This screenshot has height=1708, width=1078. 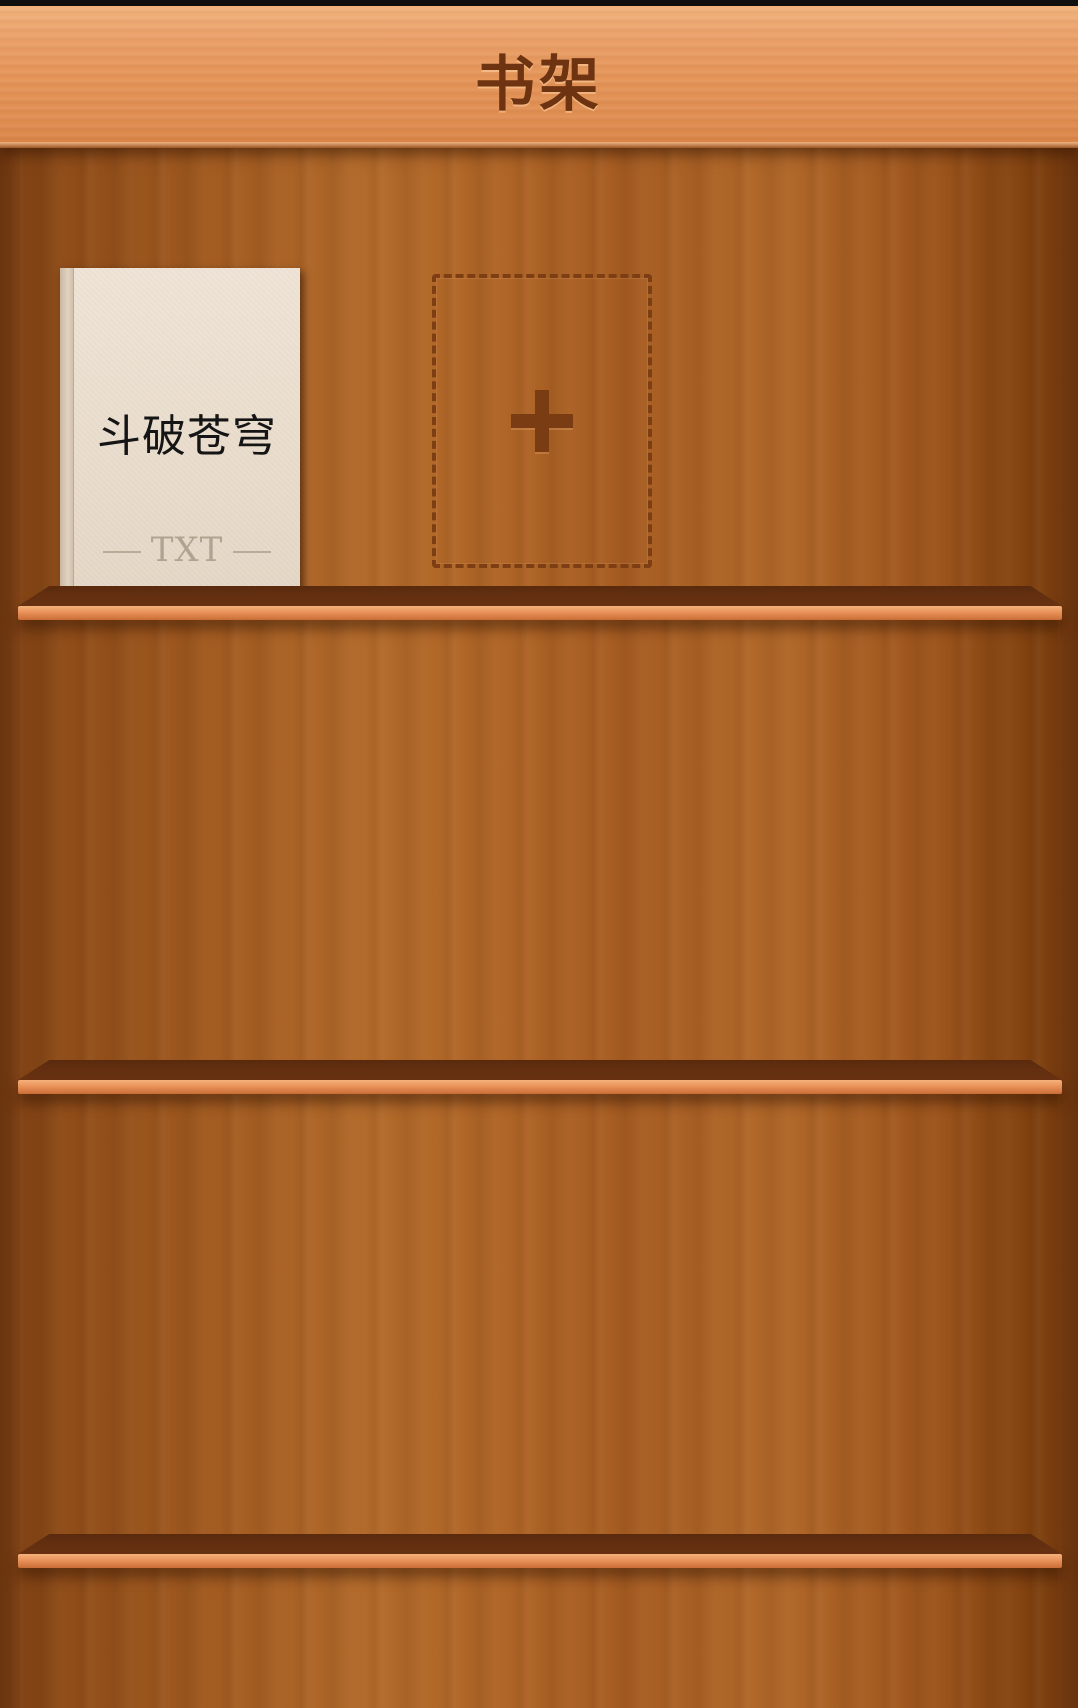 What do you see at coordinates (67, 433) in the screenshot?
I see `book-spine` at bounding box center [67, 433].